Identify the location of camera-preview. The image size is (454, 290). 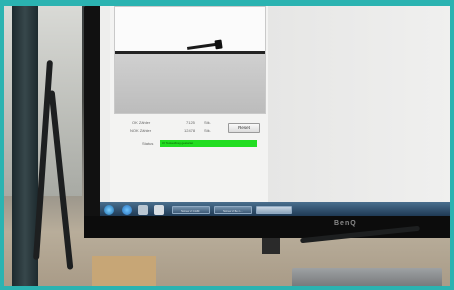
(190, 60).